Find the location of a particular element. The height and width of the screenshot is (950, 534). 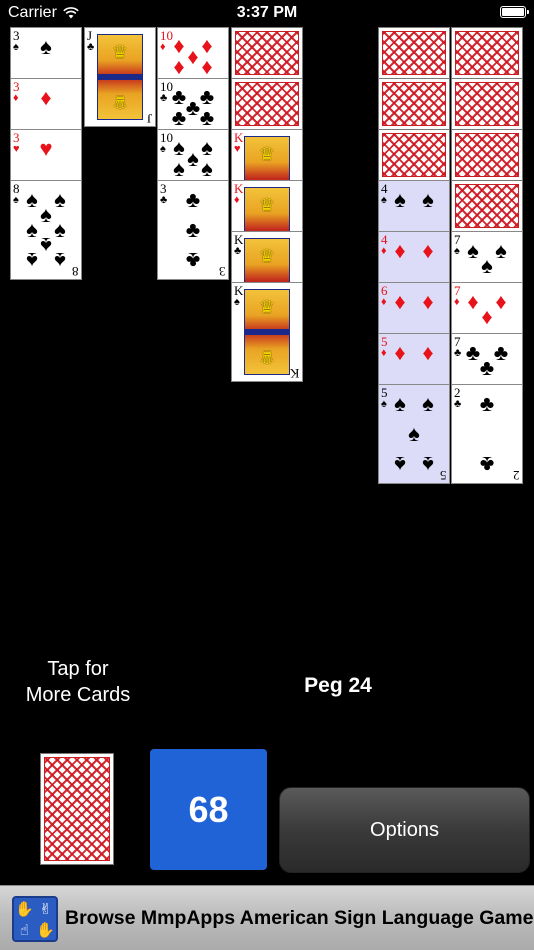

face-card-art: ♛ ♛ is located at coordinates (120, 77).